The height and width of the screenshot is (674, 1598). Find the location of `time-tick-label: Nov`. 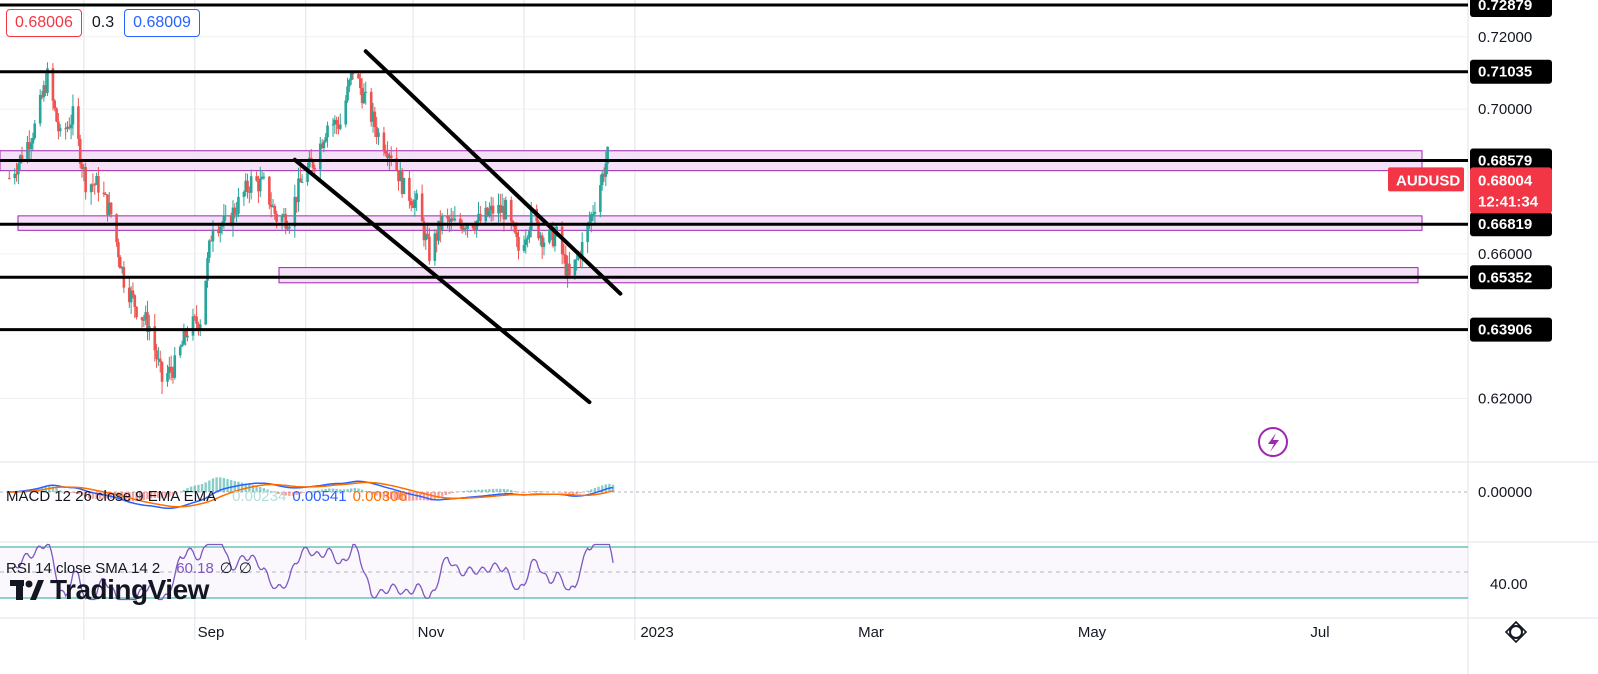

time-tick-label: Nov is located at coordinates (431, 632).